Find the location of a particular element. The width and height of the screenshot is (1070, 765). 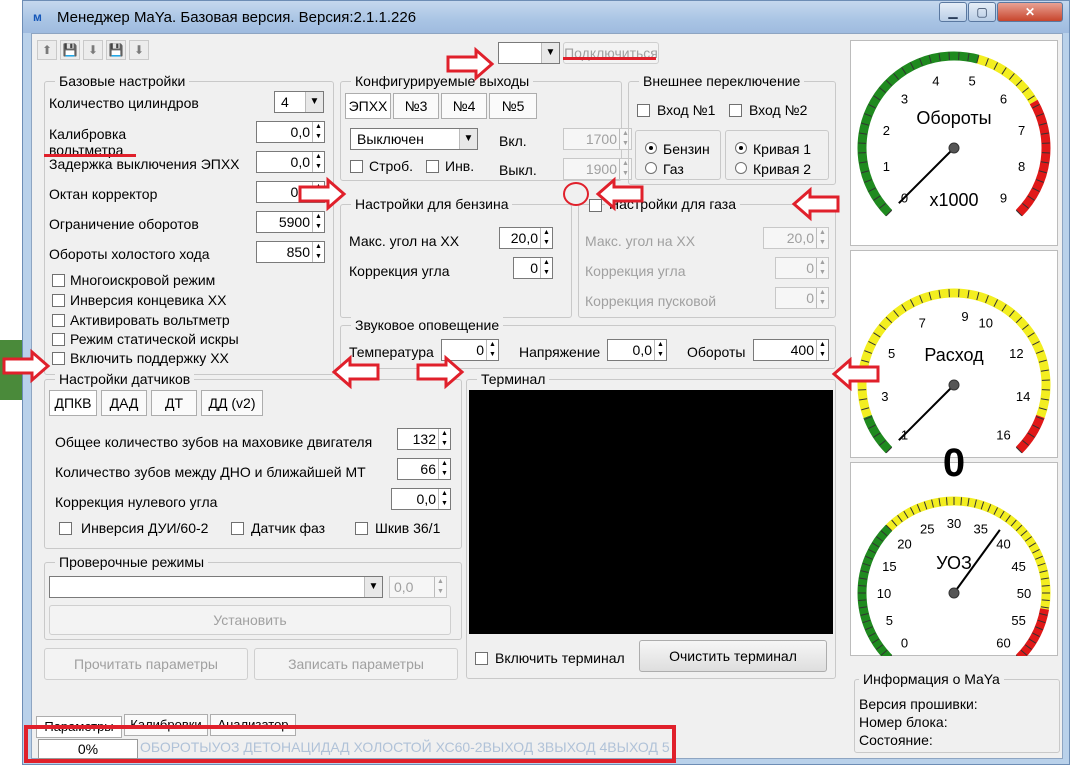

annotation-arrow-gas-checkbox is located at coordinates (619, 194).